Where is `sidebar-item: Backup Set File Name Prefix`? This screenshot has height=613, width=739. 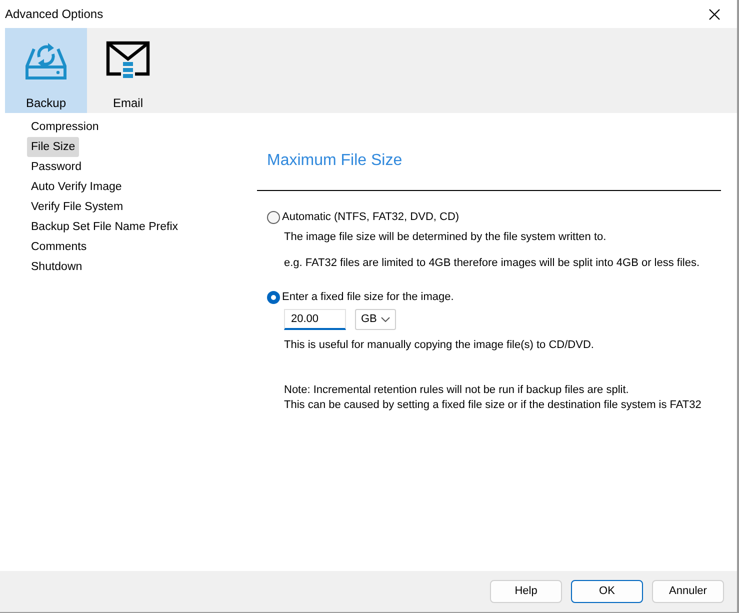 sidebar-item: Backup Set File Name Prefix is located at coordinates (104, 227).